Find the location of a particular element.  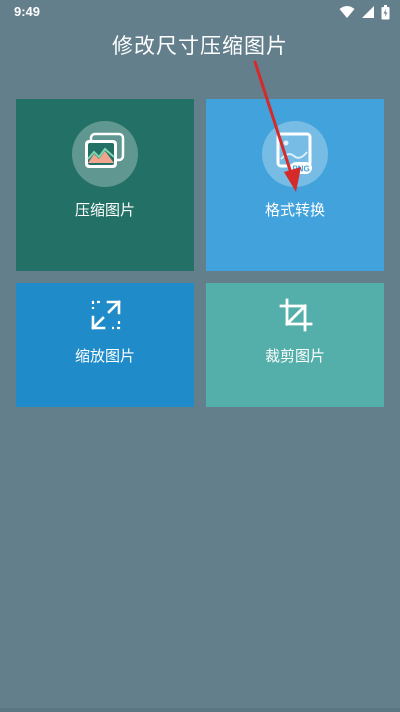

image-stack-icon is located at coordinates (105, 150).